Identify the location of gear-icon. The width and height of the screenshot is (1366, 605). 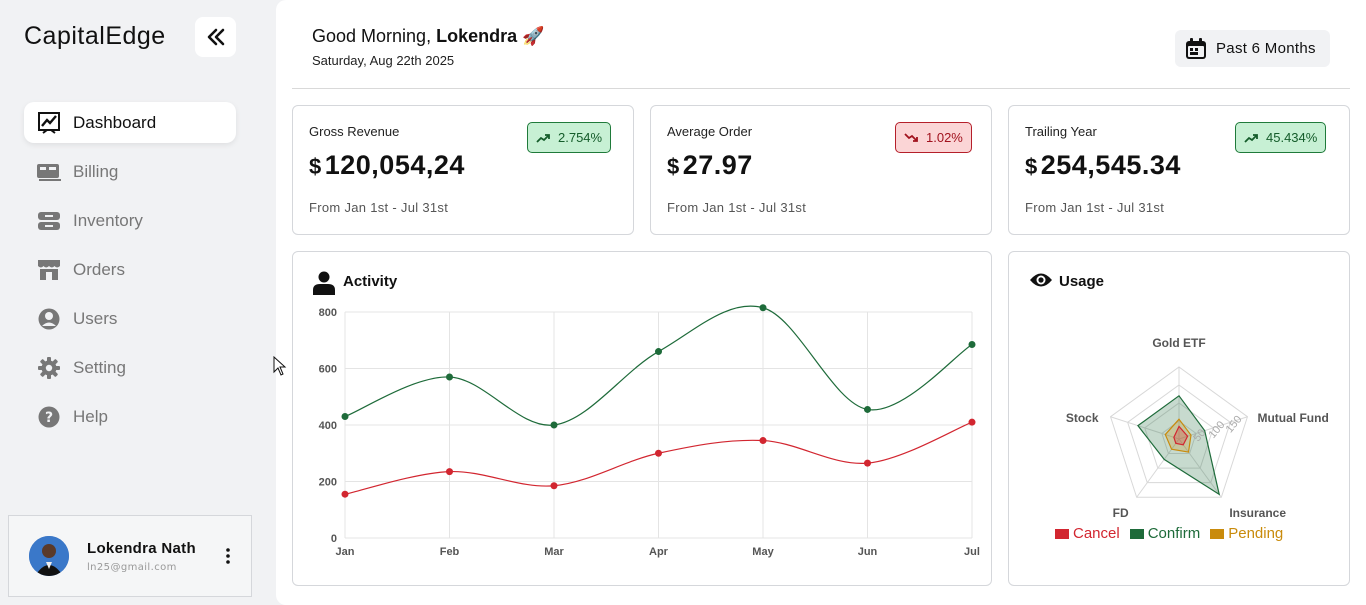
(48, 367).